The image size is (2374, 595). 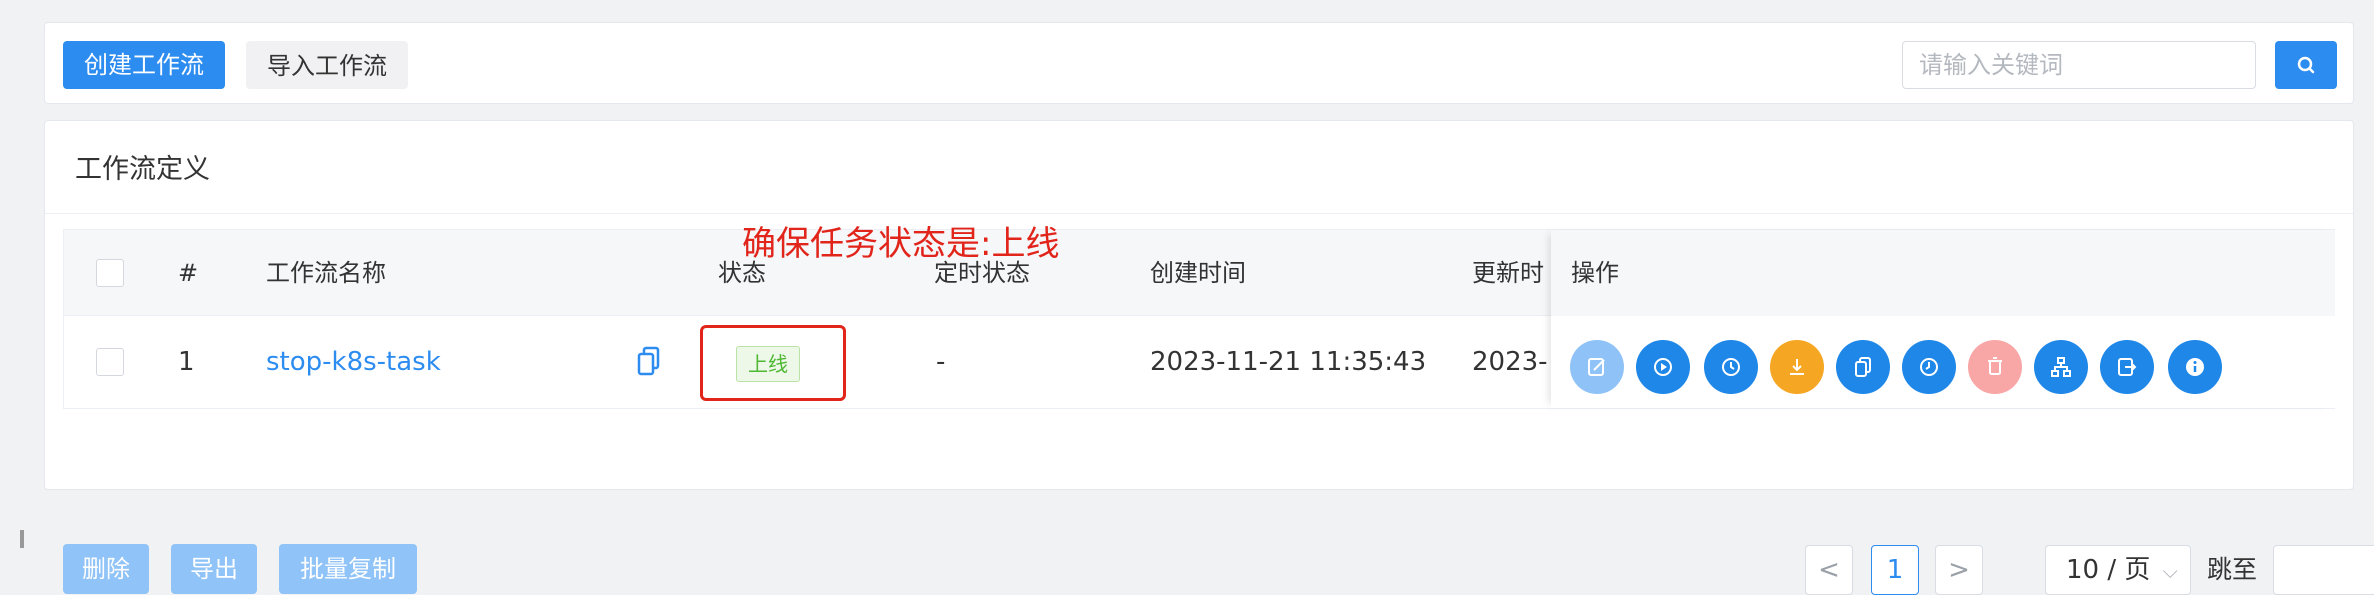 What do you see at coordinates (142, 169) in the screenshot?
I see `card-title: 工作流定义` at bounding box center [142, 169].